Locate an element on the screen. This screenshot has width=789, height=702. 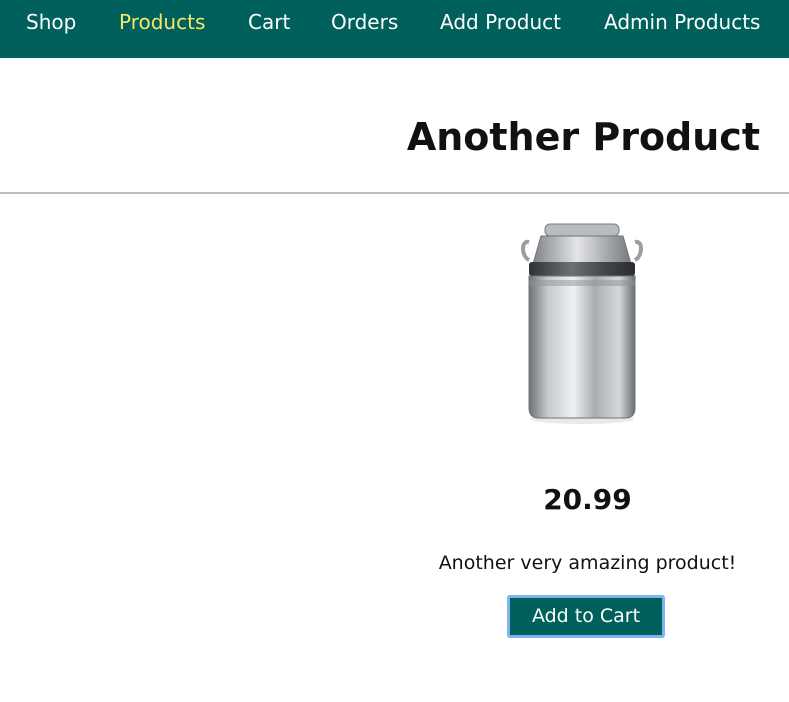
product-title: Another Product is located at coordinates (583, 137).